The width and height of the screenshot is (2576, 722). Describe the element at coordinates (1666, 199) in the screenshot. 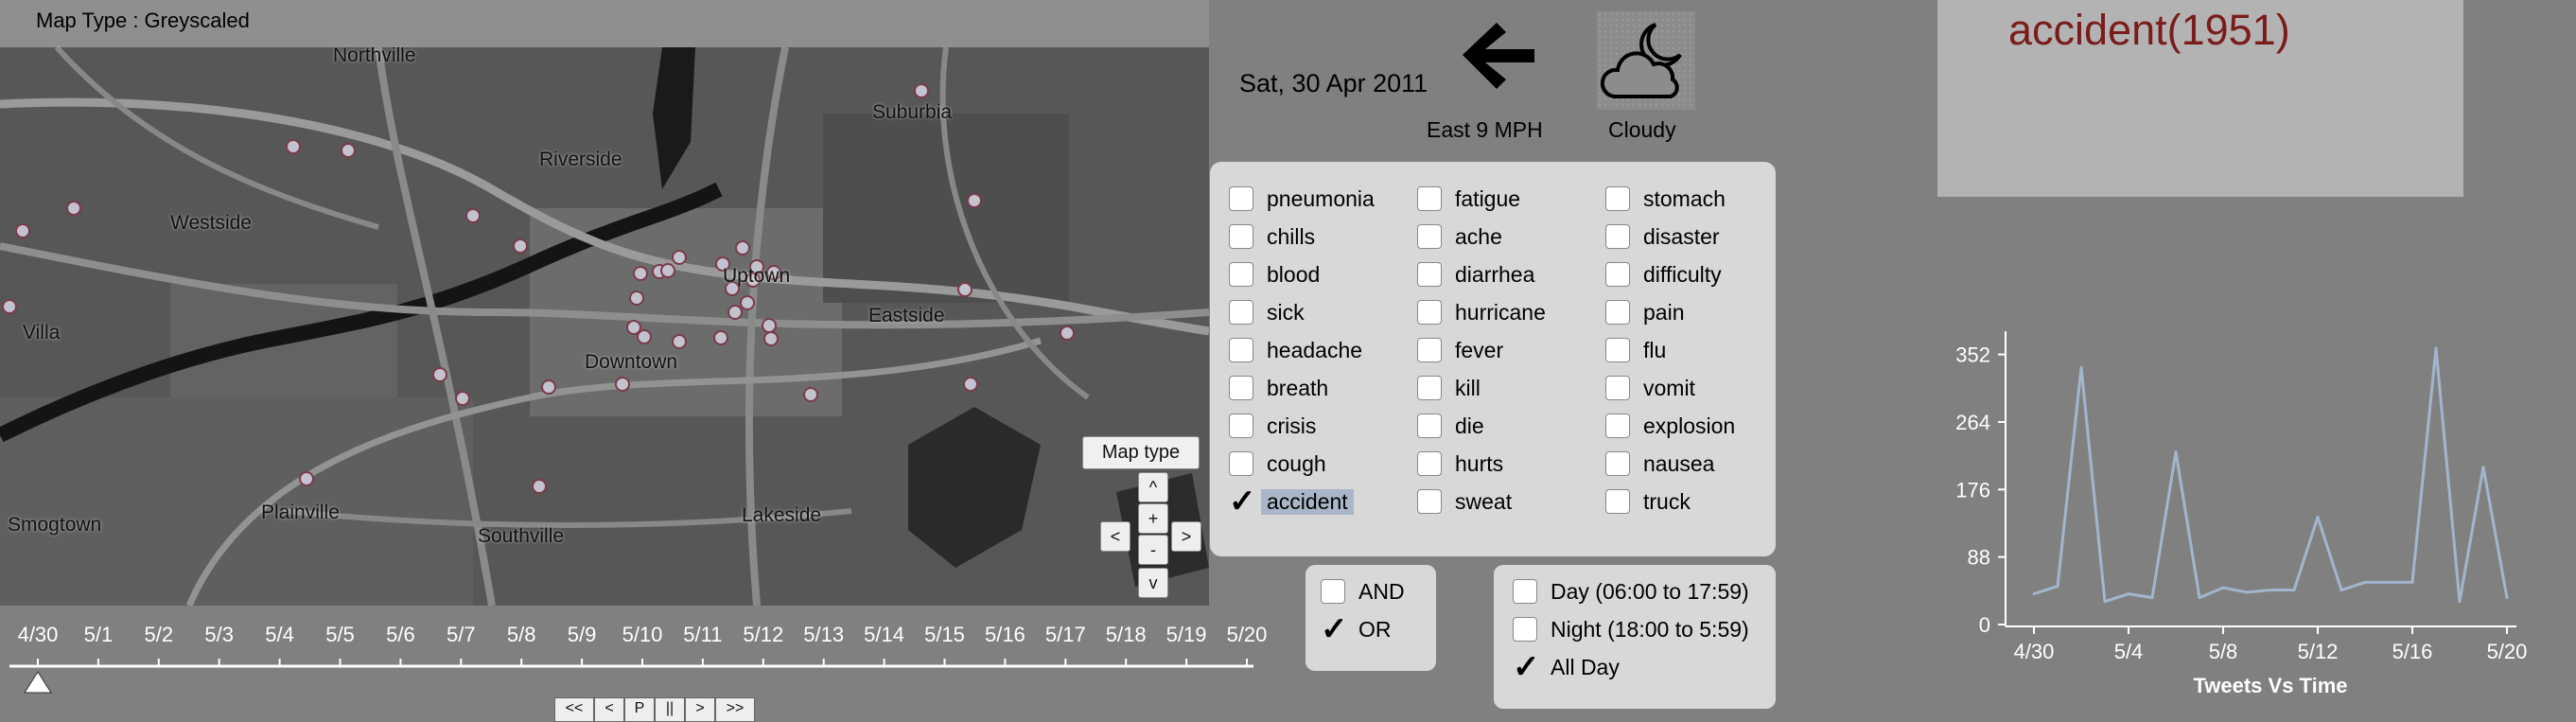

I see `keyword-option-stomach: stomach` at that location.